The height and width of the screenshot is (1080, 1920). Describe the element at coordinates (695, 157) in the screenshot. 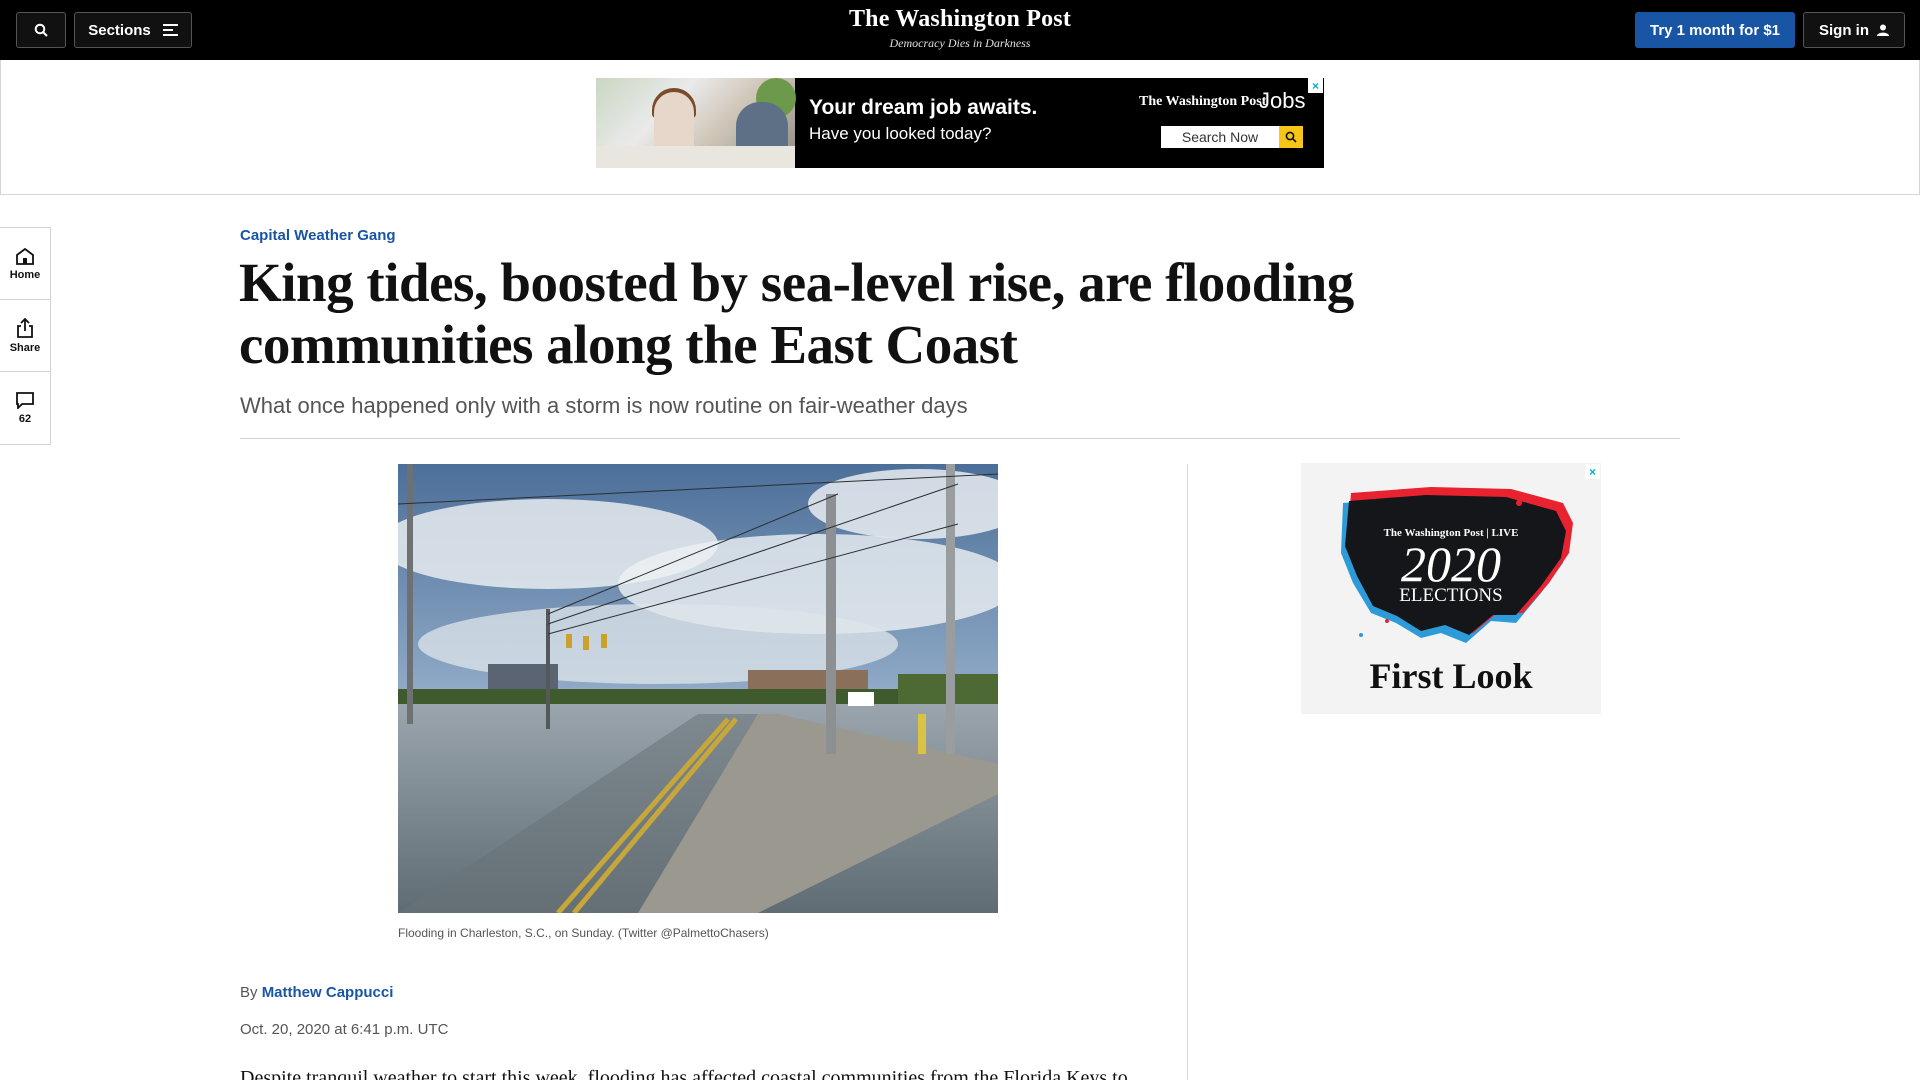

I see `desk-shape` at that location.